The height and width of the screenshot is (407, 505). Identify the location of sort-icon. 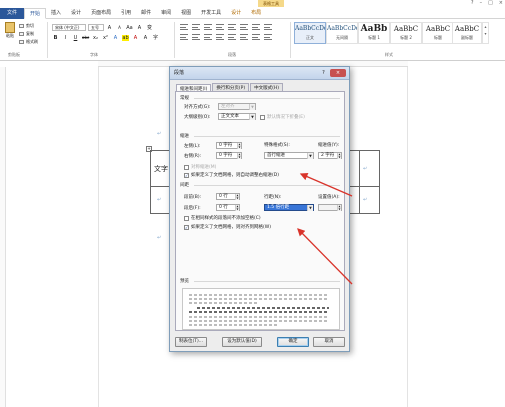
(256, 27).